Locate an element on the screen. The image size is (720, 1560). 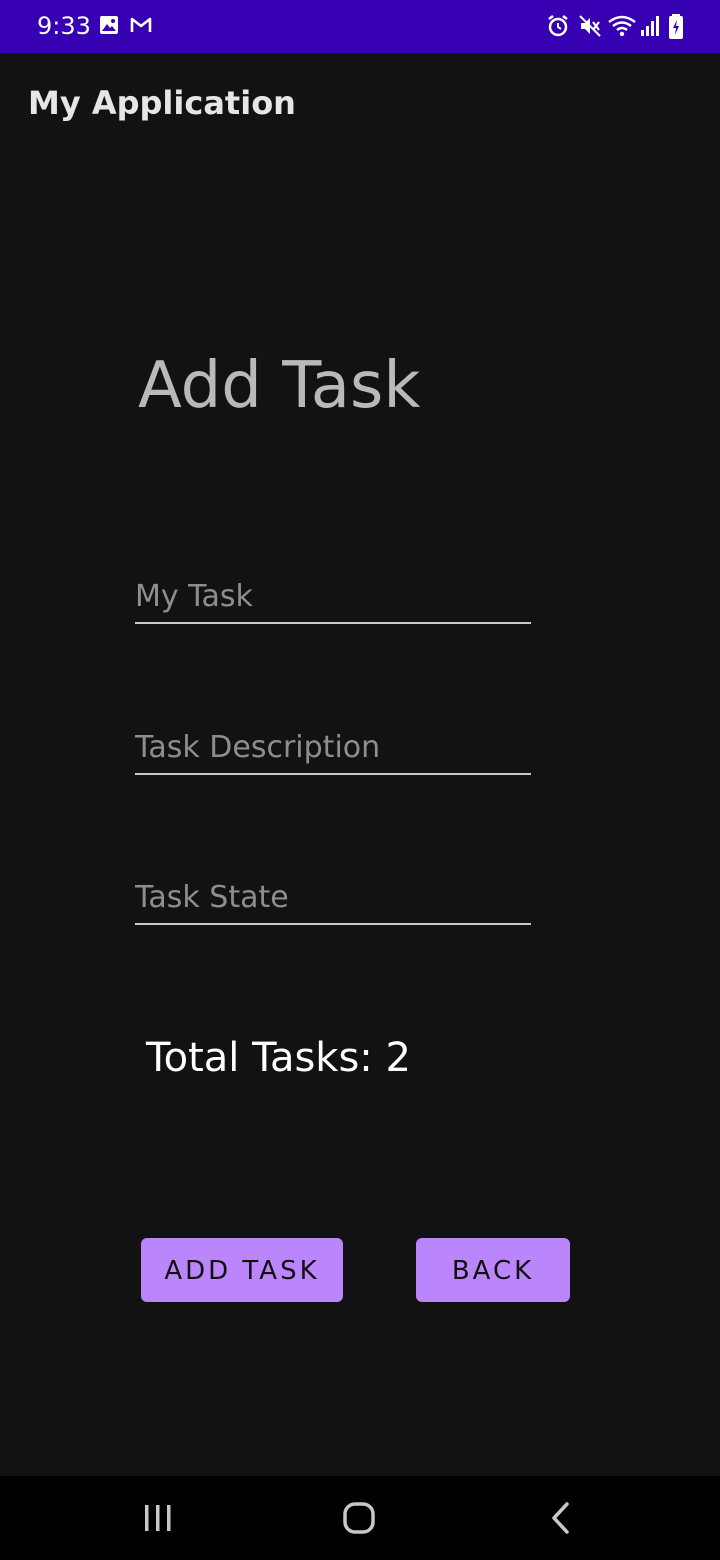
back-button: BACK is located at coordinates (493, 1270).